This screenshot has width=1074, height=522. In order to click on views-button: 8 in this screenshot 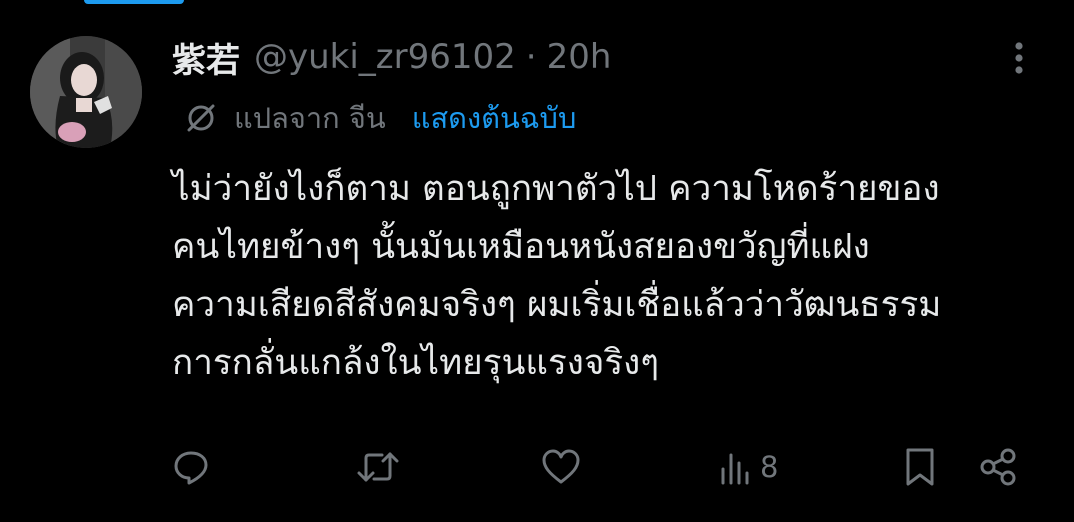, I will do `click(748, 467)`.